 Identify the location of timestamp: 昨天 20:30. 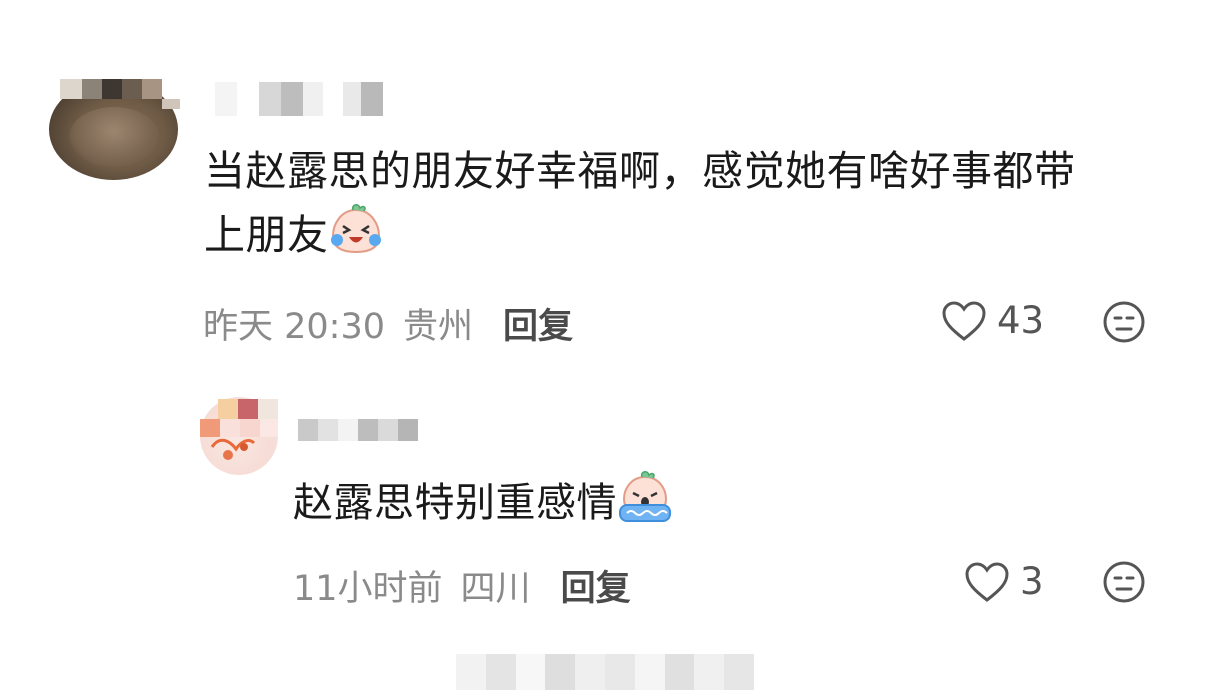
(294, 327).